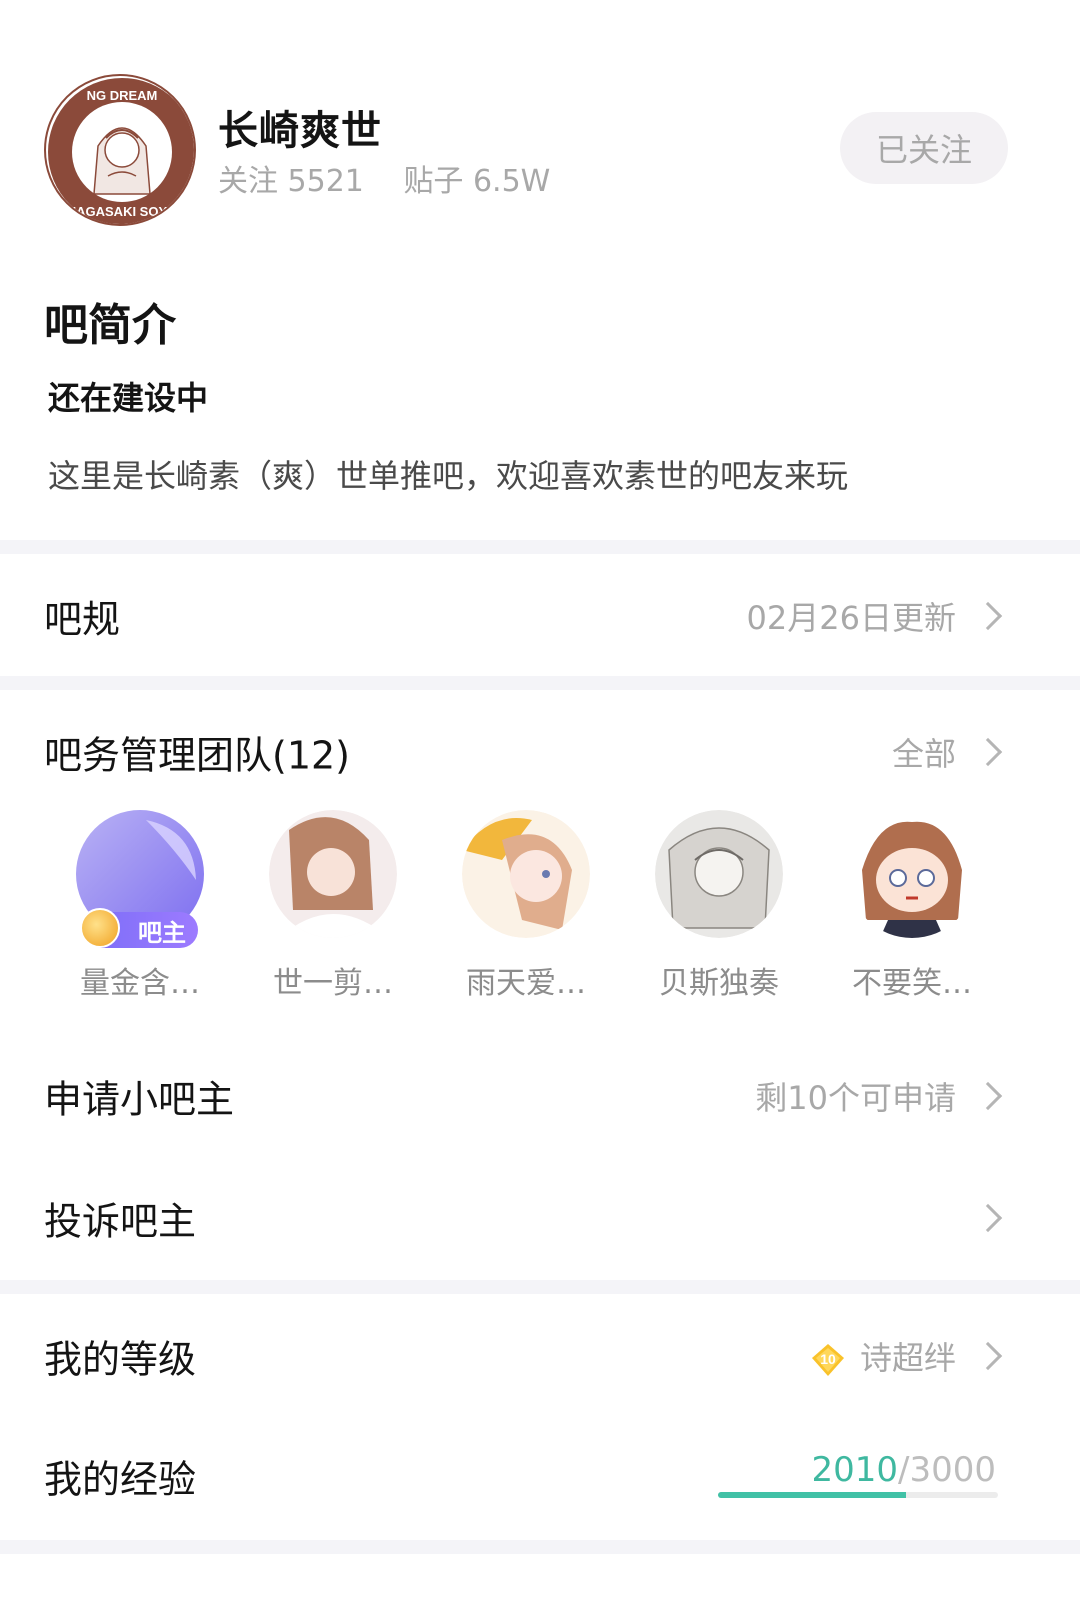 The height and width of the screenshot is (1611, 1080). I want to click on member-avatar: 吧主, so click(140, 879).